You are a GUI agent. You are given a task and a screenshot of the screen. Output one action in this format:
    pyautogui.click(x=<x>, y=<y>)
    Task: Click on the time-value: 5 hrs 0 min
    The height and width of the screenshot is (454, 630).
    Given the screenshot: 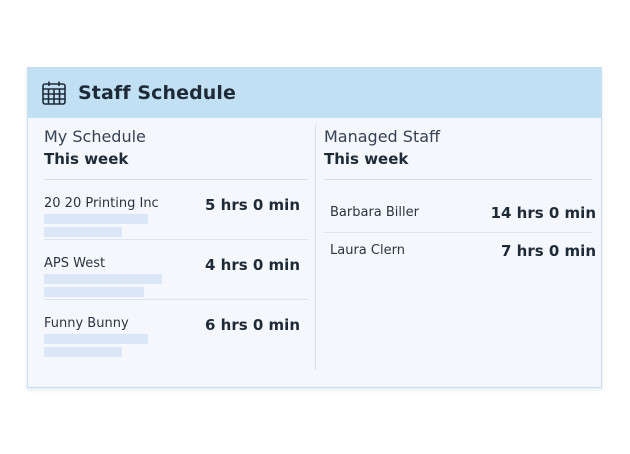 What is the action you would take?
    pyautogui.click(x=252, y=205)
    